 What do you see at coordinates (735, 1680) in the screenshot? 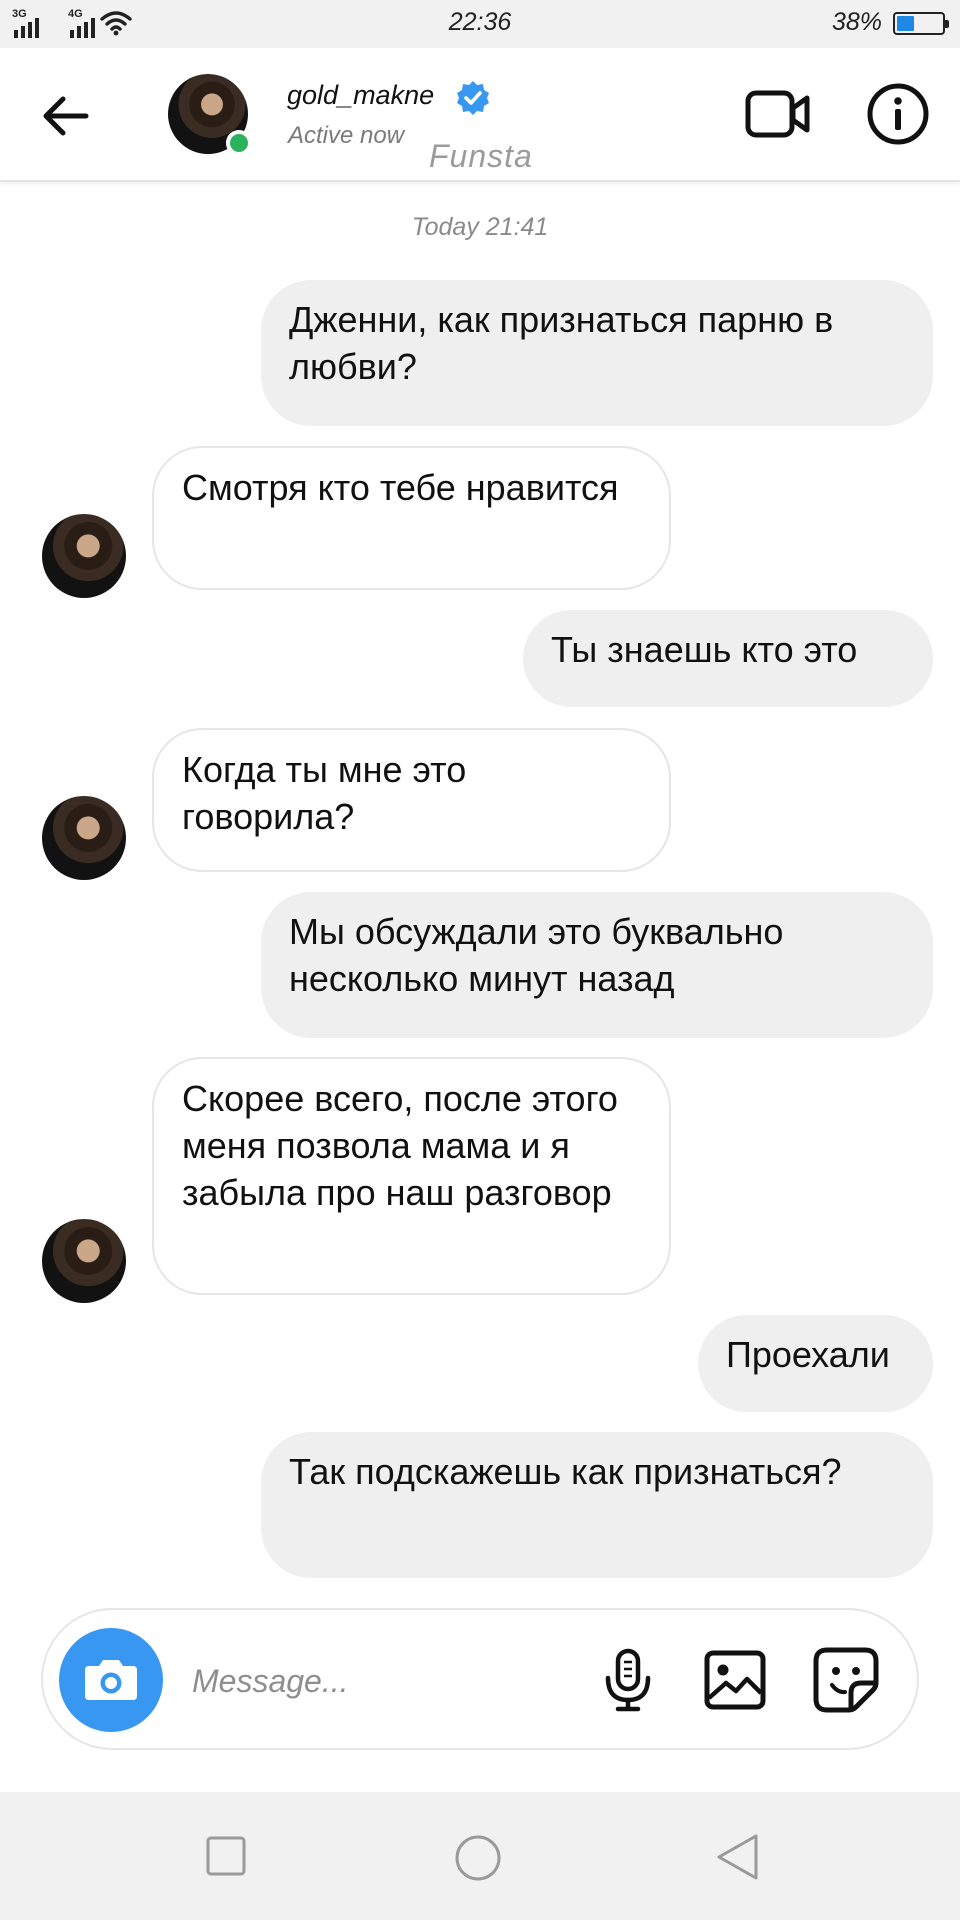
I see `image-icon` at bounding box center [735, 1680].